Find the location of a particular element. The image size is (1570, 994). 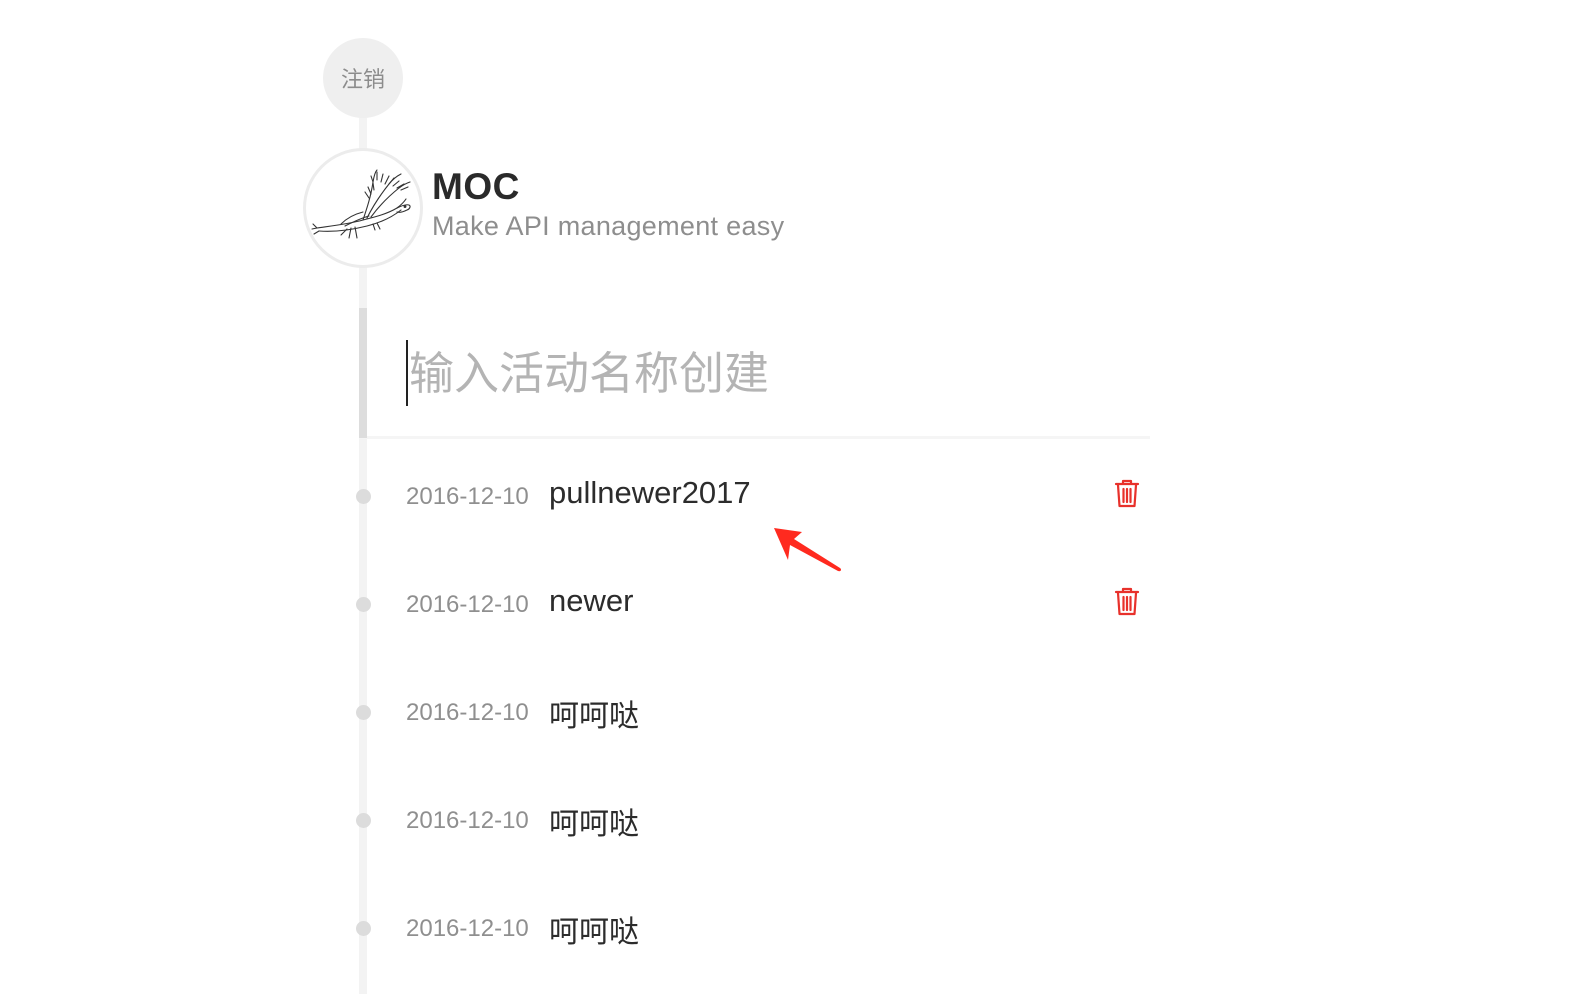

create-activity-block is located at coordinates (754, 373).